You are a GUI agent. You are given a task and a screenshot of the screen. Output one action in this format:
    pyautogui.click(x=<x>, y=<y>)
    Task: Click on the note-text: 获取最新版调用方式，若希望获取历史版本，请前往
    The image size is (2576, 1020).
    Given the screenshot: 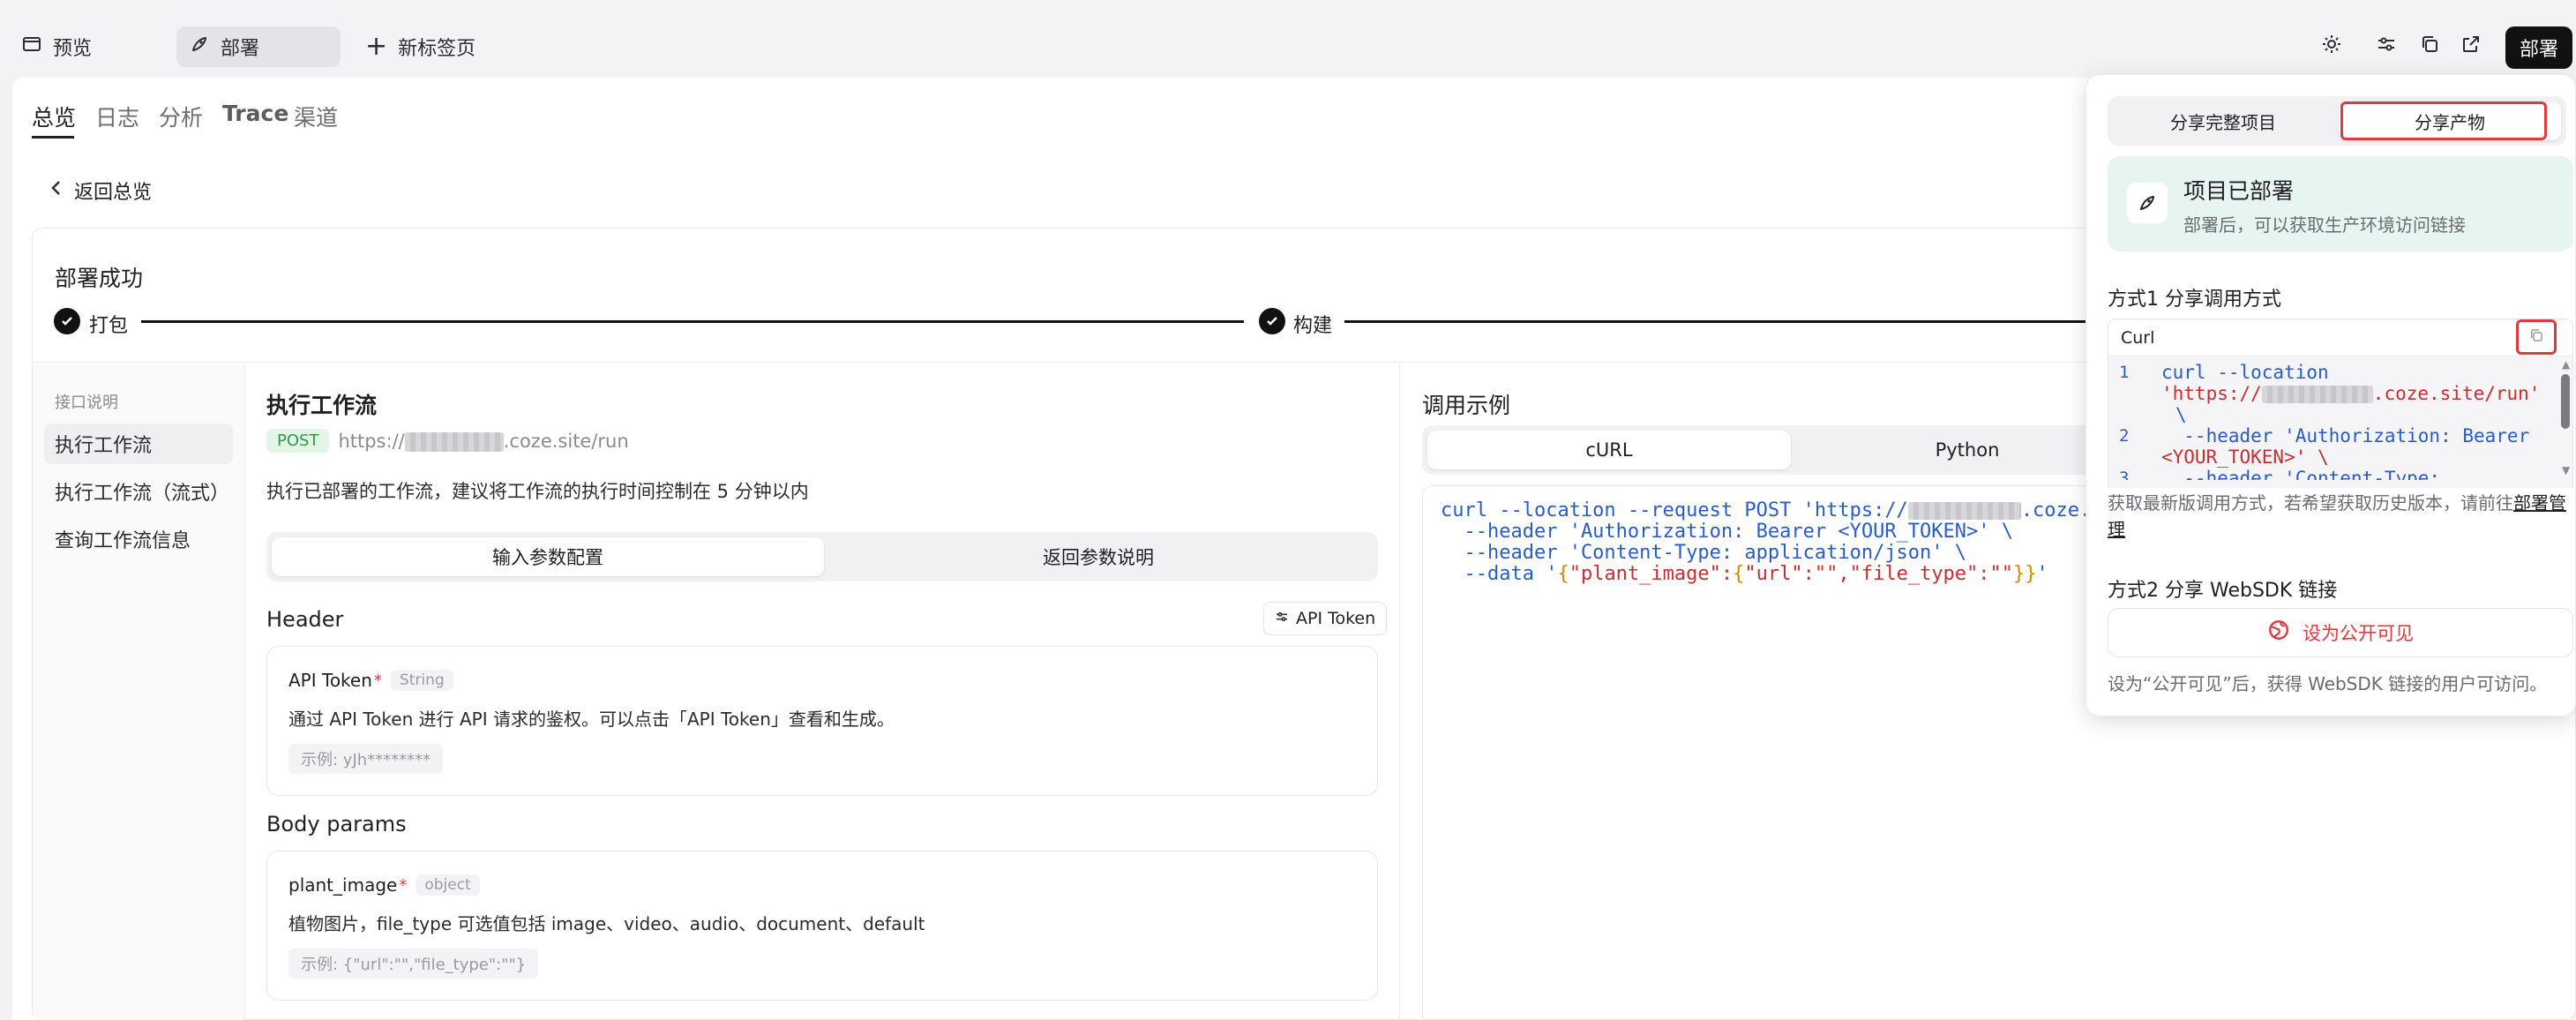 What is the action you would take?
    pyautogui.click(x=2311, y=503)
    